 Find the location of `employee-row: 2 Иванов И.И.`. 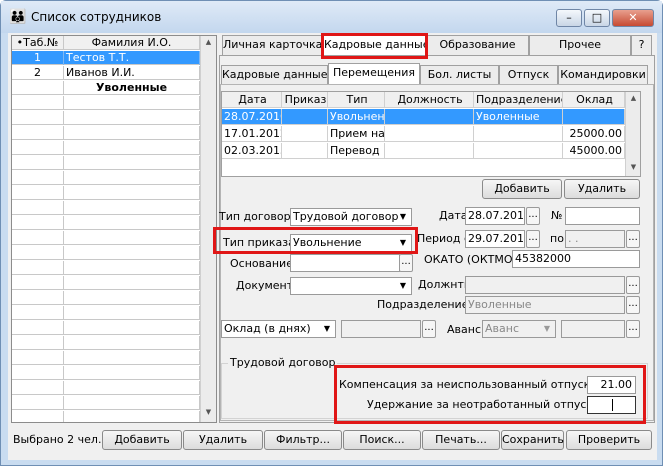

employee-row: 2 Иванов И.И. is located at coordinates (106, 73).